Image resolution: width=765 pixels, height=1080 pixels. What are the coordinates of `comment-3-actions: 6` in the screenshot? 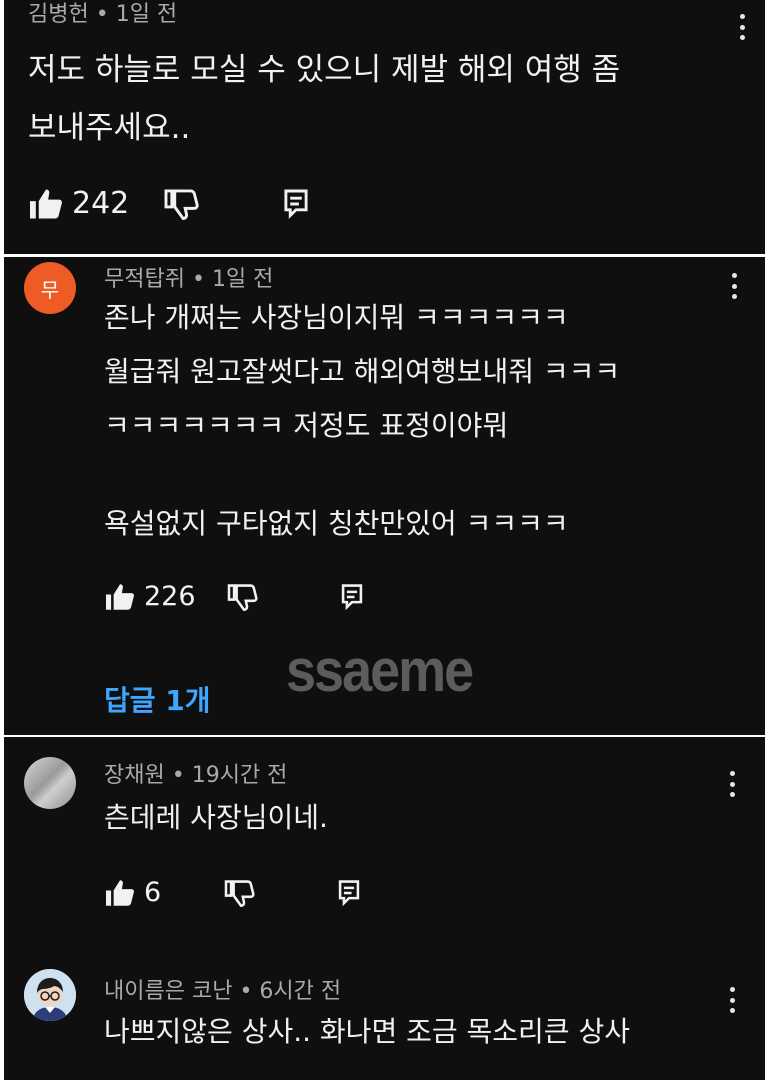 It's located at (232, 892).